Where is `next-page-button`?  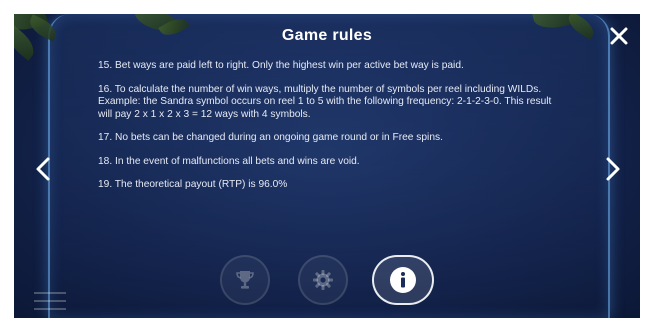 next-page-button is located at coordinates (613, 169).